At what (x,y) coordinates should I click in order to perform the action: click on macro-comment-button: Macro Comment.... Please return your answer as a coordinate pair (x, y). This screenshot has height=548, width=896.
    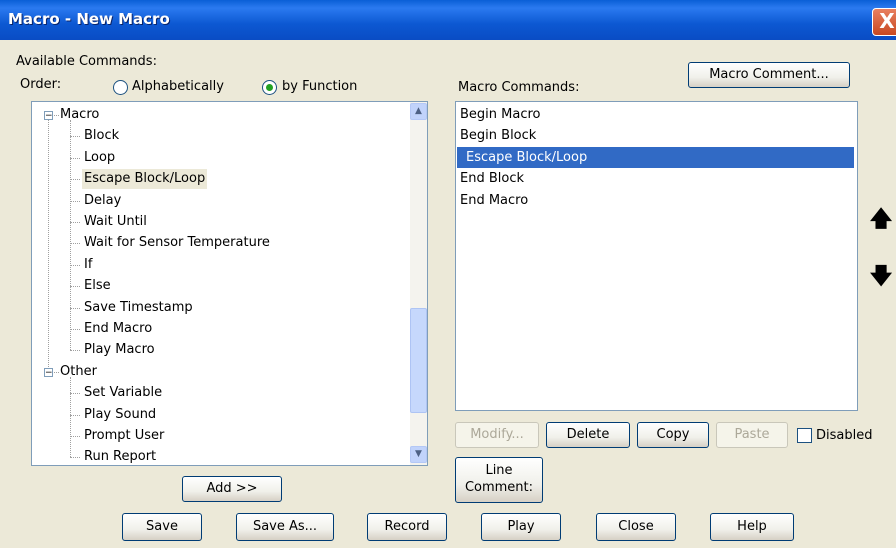
    Looking at the image, I should click on (769, 75).